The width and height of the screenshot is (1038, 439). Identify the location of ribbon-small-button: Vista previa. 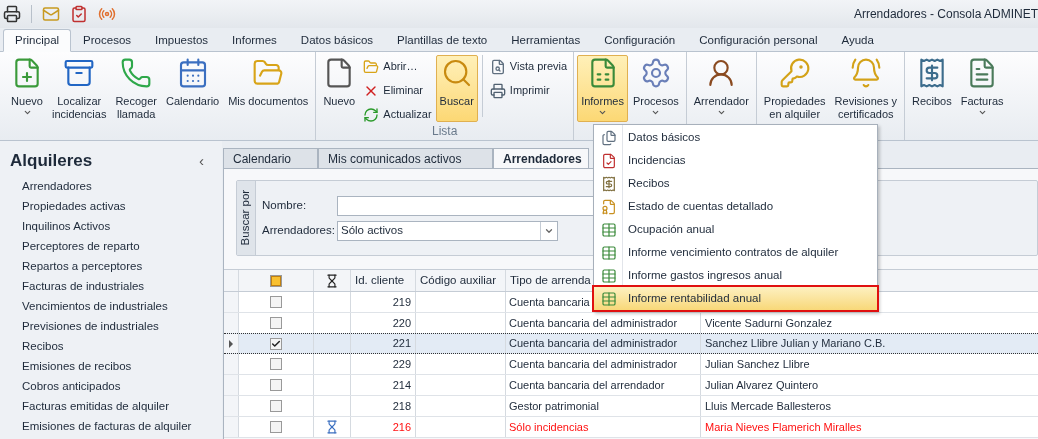
(528, 66).